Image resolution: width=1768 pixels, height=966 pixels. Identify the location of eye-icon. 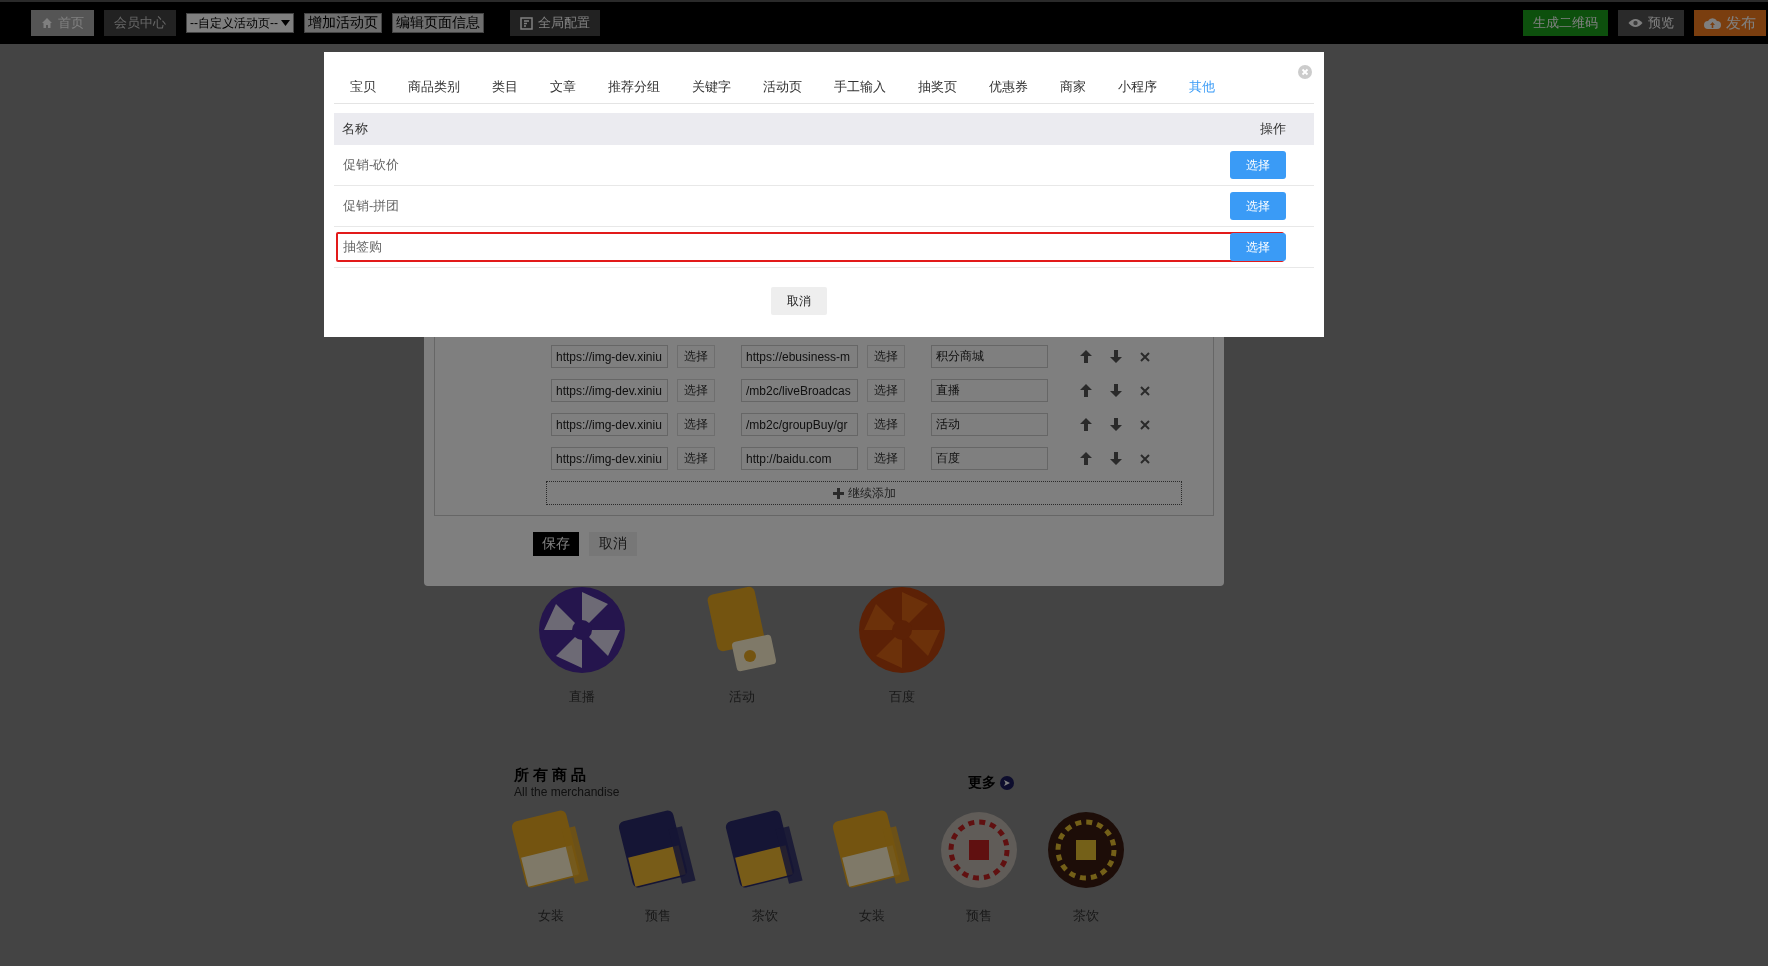
(1635, 23).